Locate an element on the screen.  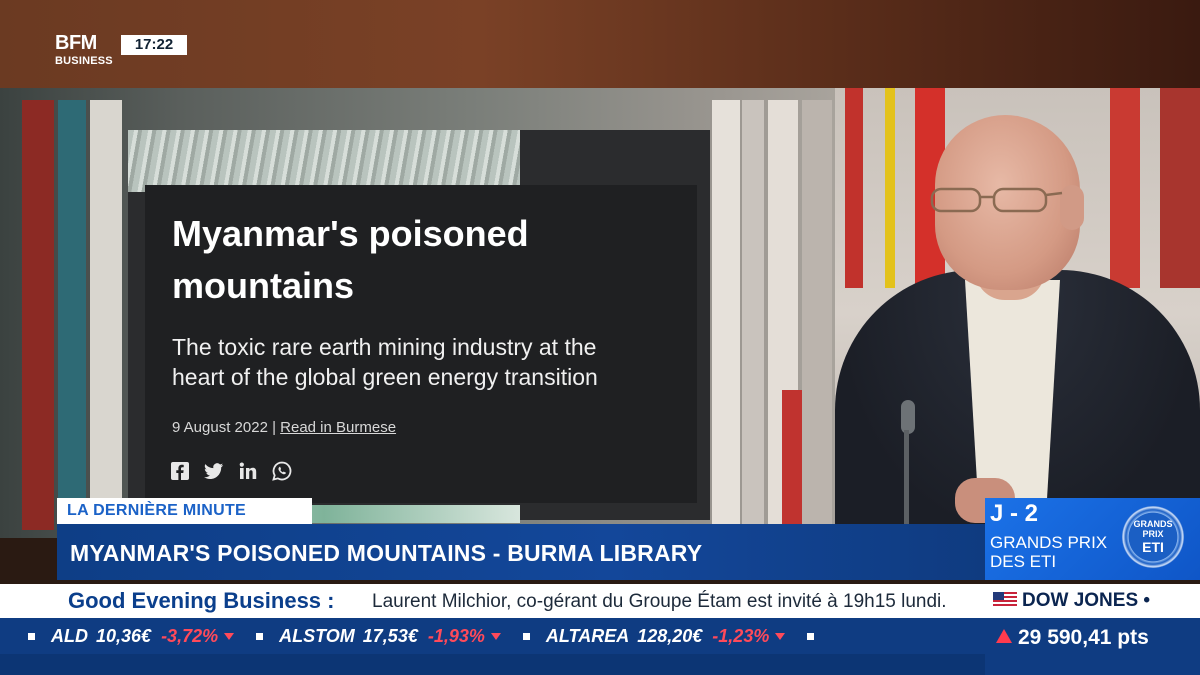
promo-title: GRANDS PRIX DES ETI is located at coordinates (1048, 552).